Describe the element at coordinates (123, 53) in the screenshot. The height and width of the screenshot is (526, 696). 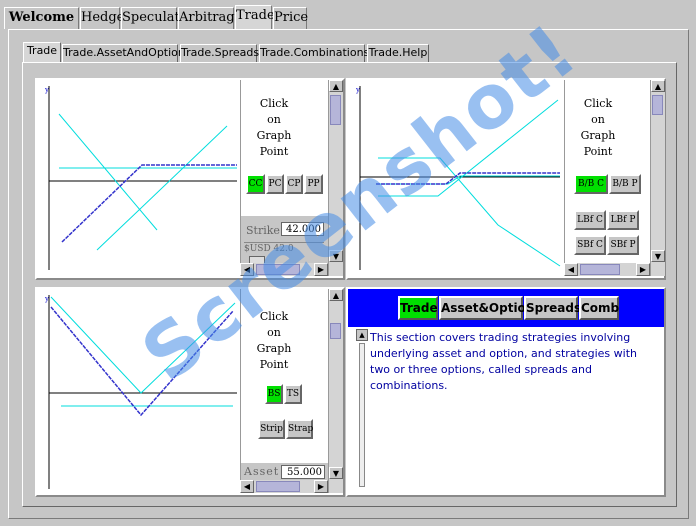
I see `subtab-asset-and-option: Trade.AssetAndOption` at that location.